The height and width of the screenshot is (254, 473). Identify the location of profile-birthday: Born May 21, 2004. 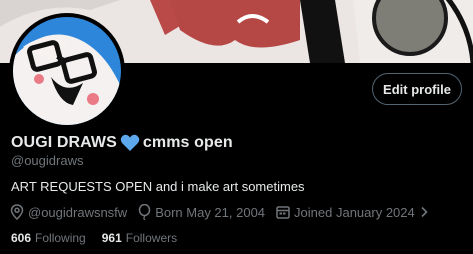
(201, 212).